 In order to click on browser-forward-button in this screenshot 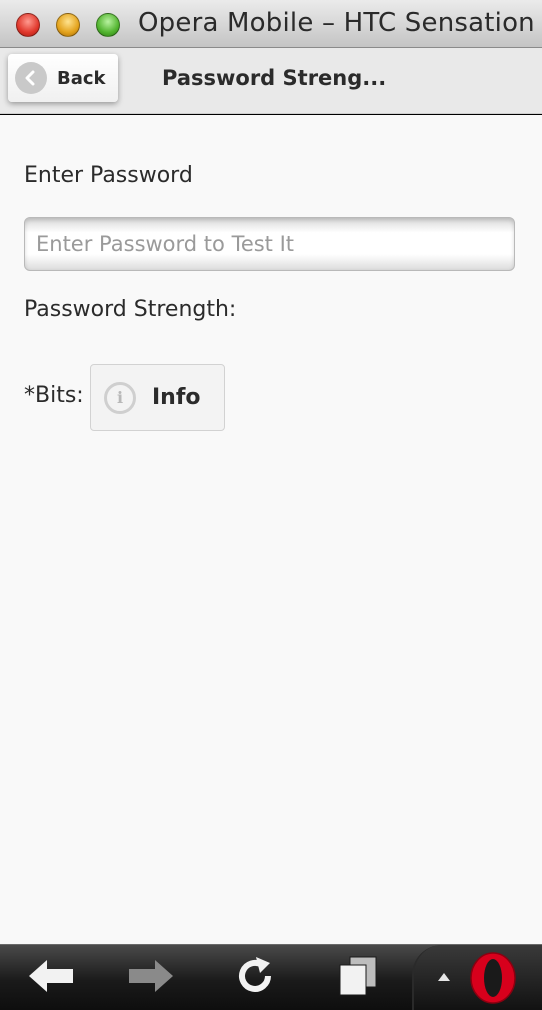, I will do `click(151, 978)`.